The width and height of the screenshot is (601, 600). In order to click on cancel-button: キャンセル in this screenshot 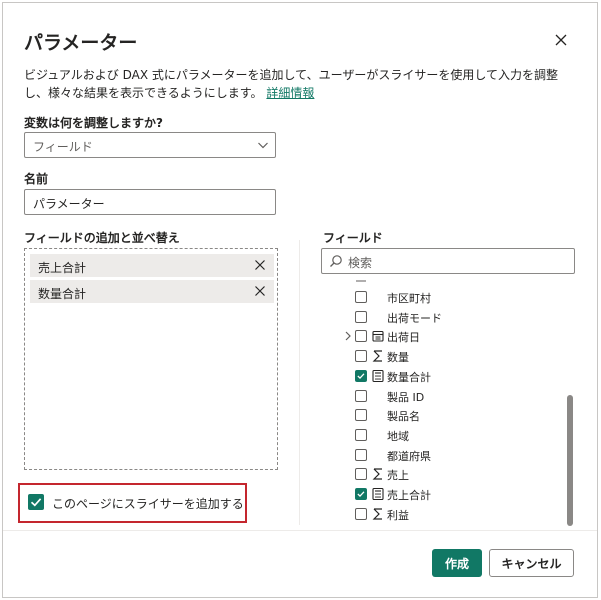, I will do `click(531, 563)`.